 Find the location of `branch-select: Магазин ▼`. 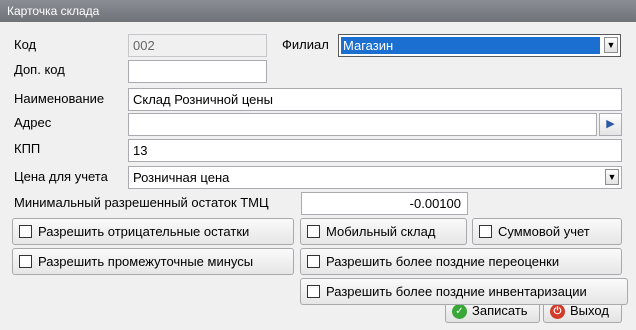

branch-select: Магазин ▼ is located at coordinates (479, 45).